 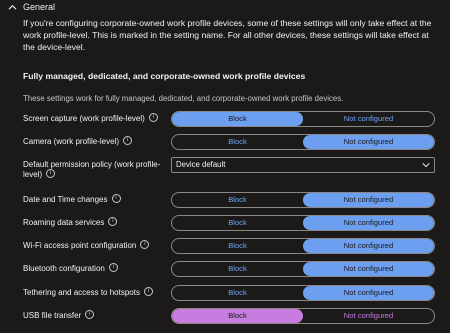 I want to click on roaming-data-toggle: Block Not configured, so click(x=303, y=223).